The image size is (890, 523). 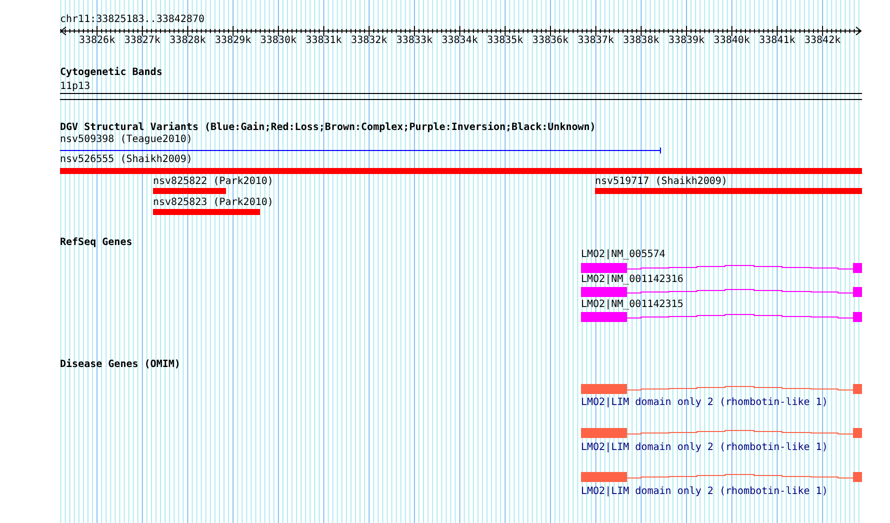 I want to click on range-label: chr11:33825183..33842870, so click(x=132, y=20).